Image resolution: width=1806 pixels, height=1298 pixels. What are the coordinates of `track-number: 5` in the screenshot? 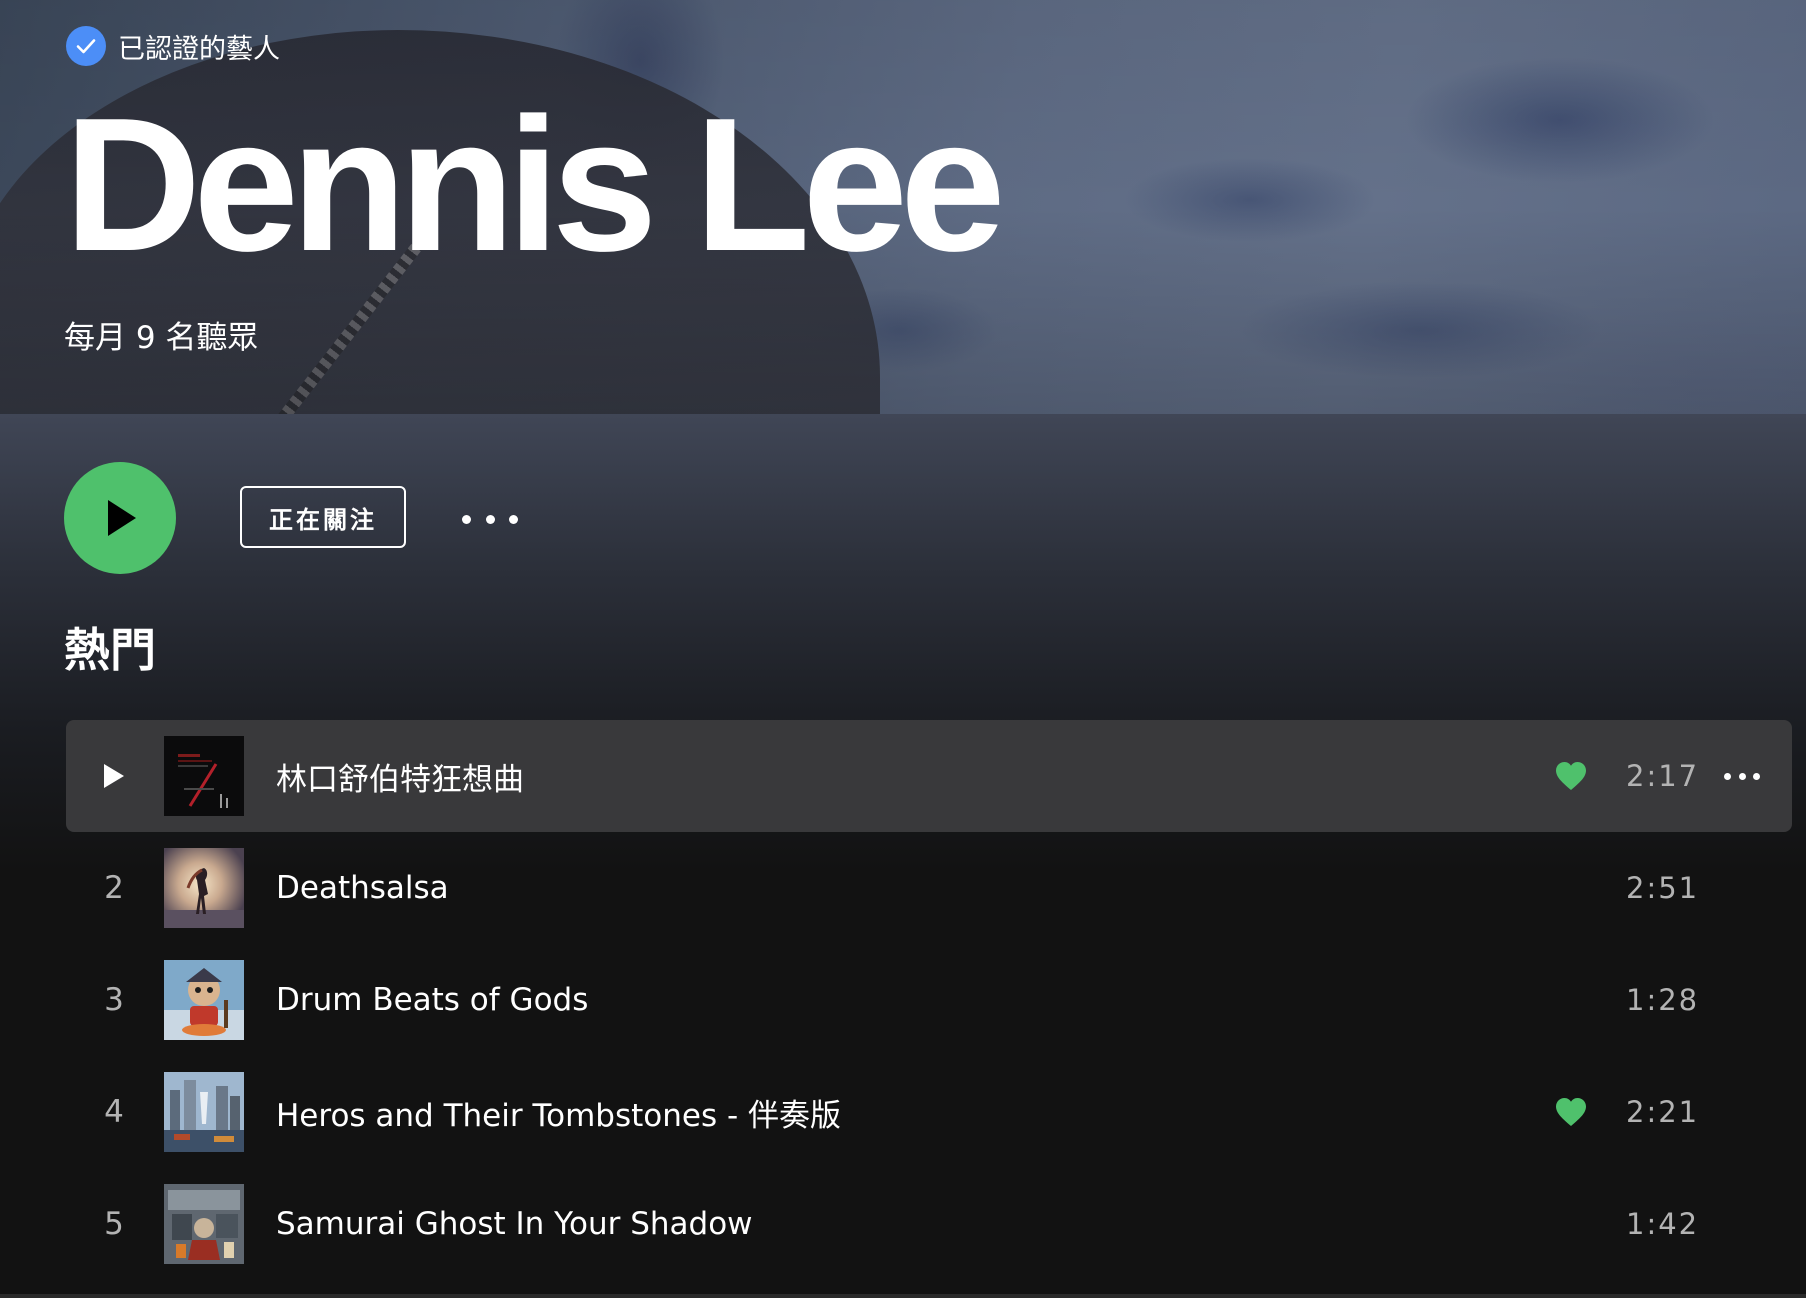 It's located at (114, 1224).